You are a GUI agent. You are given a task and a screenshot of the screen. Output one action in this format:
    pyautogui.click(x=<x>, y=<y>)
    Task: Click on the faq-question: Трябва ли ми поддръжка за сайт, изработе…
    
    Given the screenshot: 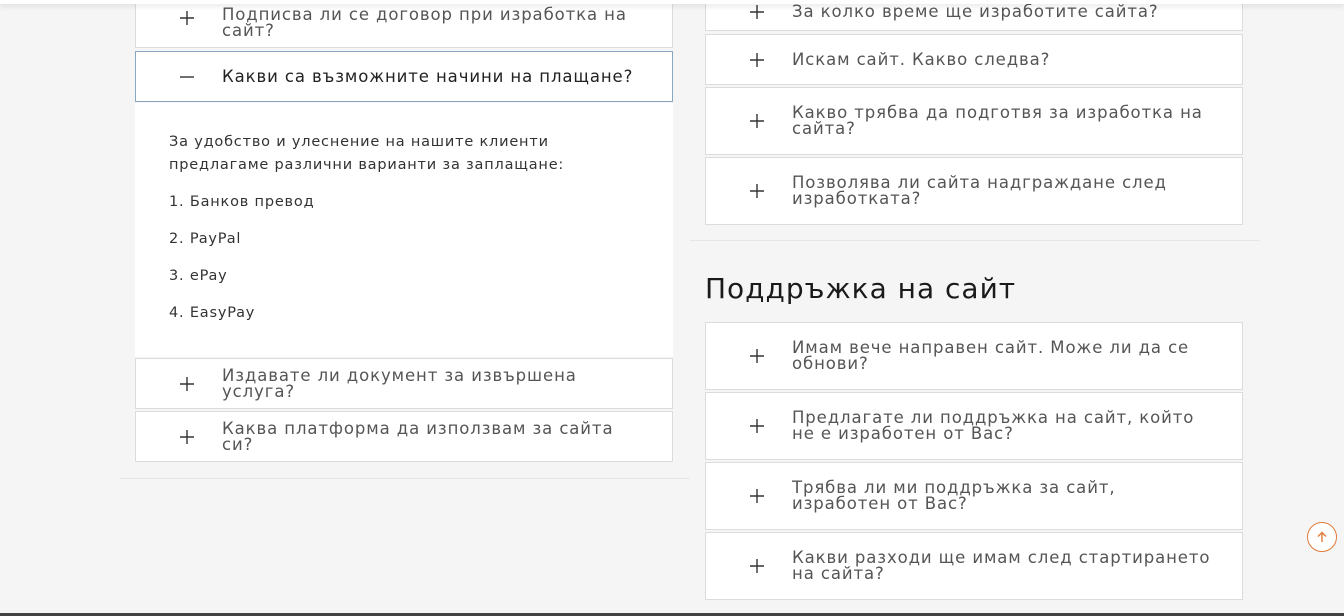 What is the action you would take?
    pyautogui.click(x=954, y=495)
    